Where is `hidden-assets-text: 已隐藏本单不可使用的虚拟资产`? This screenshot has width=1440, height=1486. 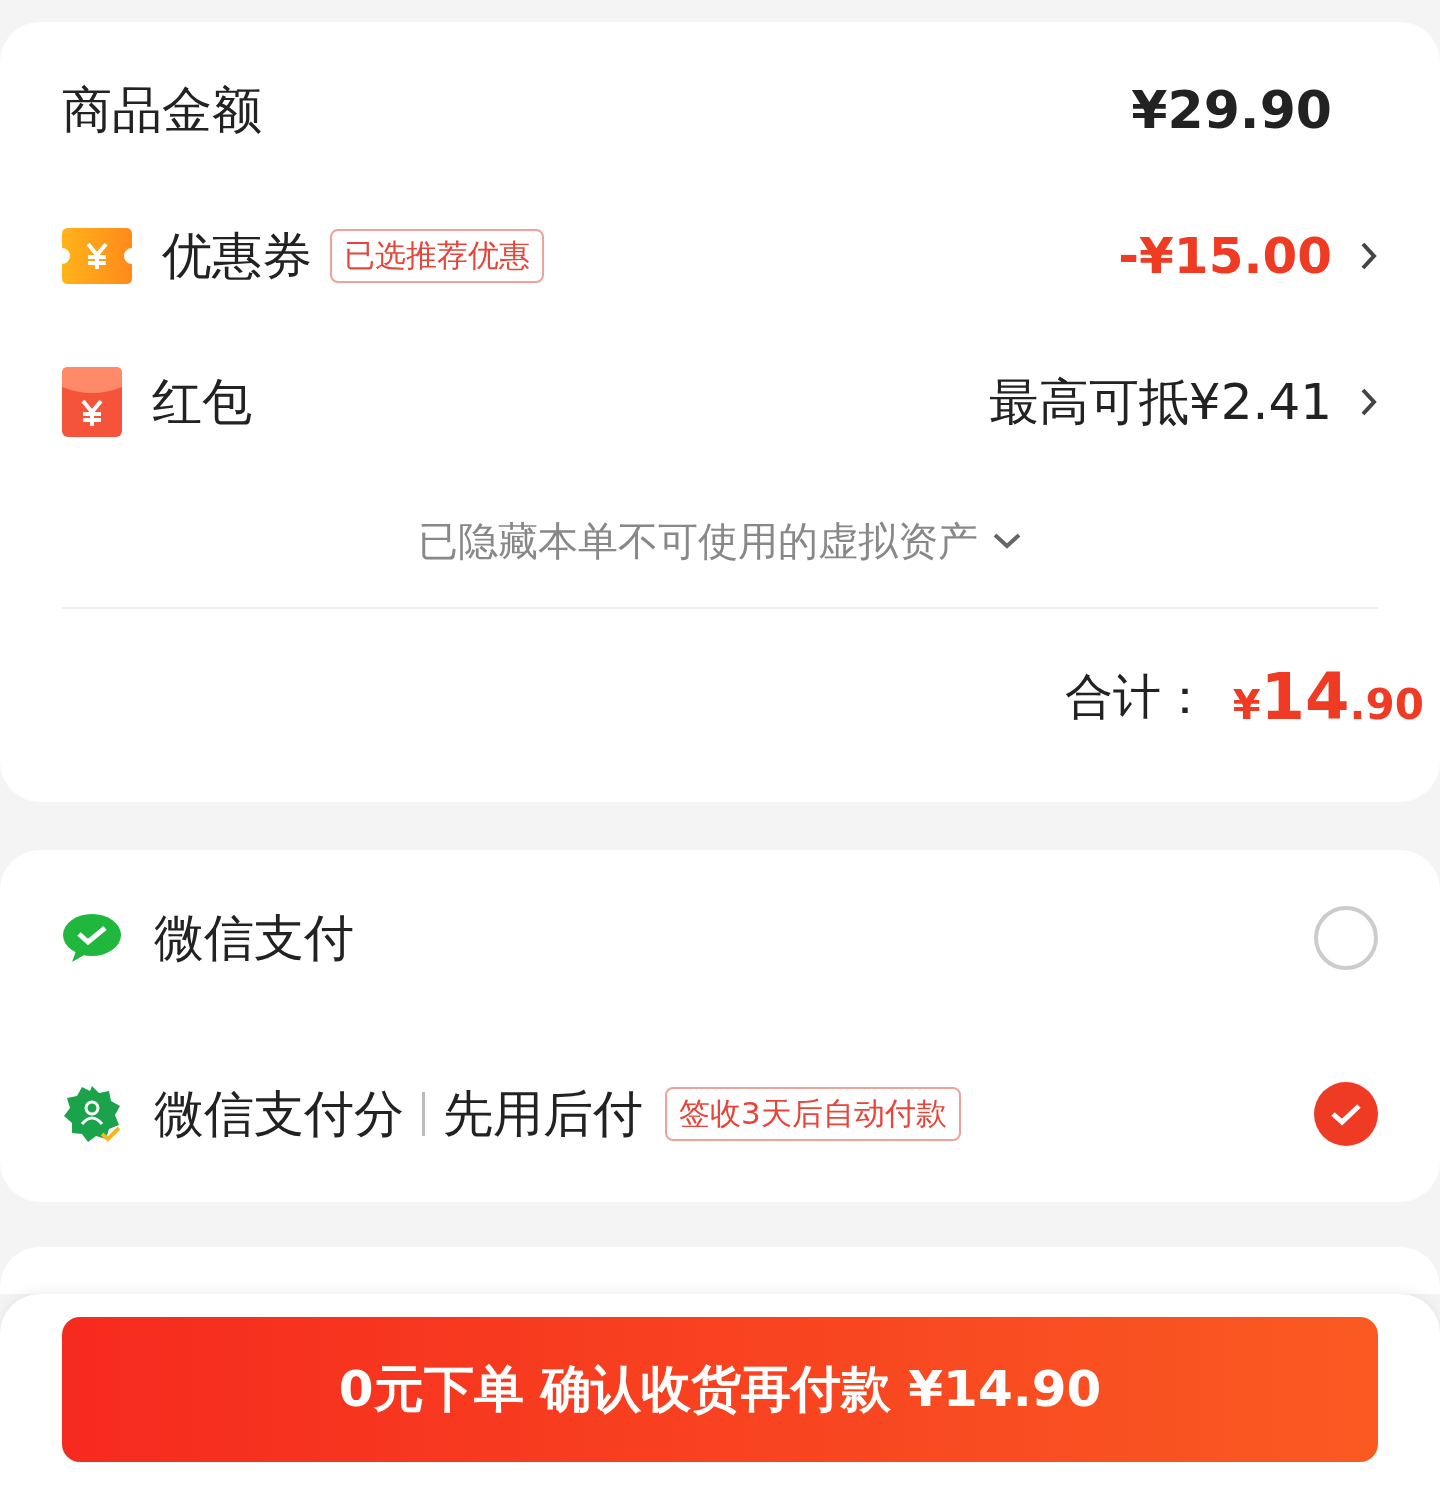
hidden-assets-text: 已隐藏本单不可使用的虚拟资产 is located at coordinates (698, 541).